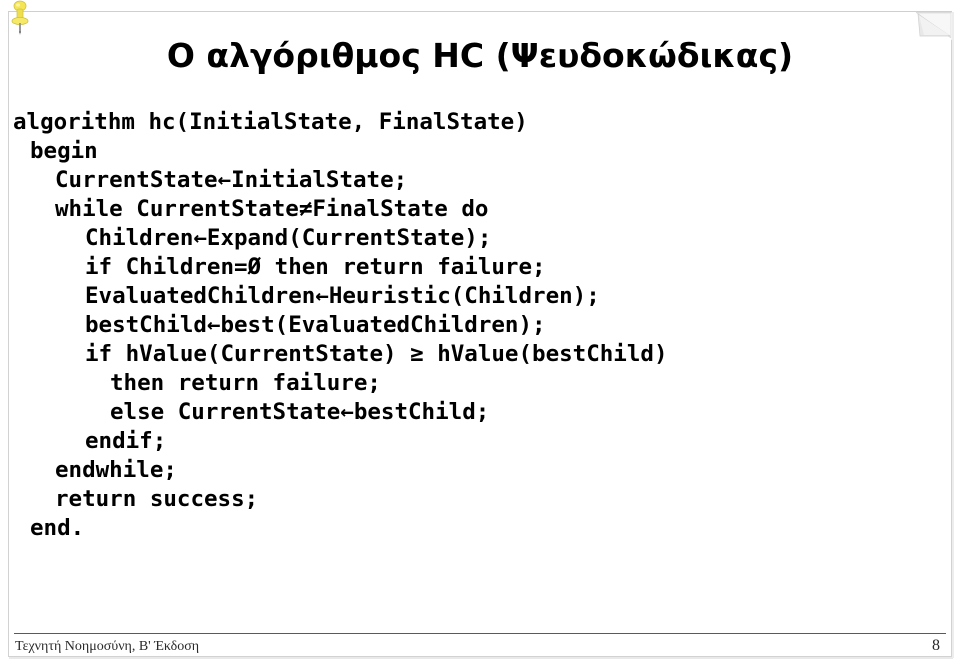 This screenshot has height=669, width=960. Describe the element at coordinates (157, 499) in the screenshot. I see `pseudocode-line: return success;` at that location.